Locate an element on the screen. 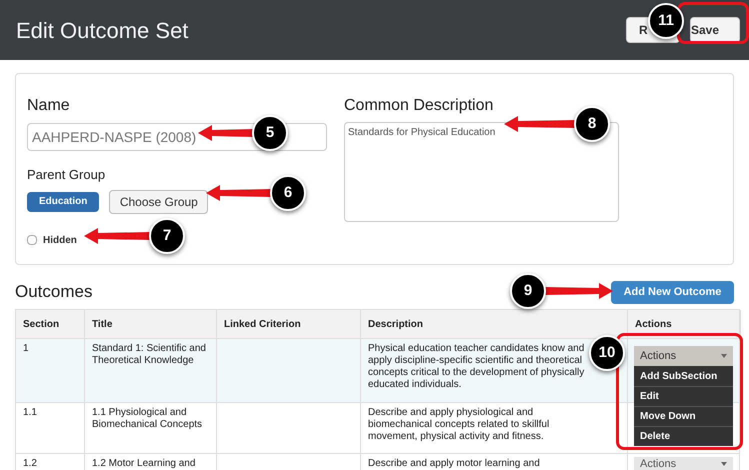 The width and height of the screenshot is (749, 470). page-title: Edit Outcome Set is located at coordinates (102, 30).